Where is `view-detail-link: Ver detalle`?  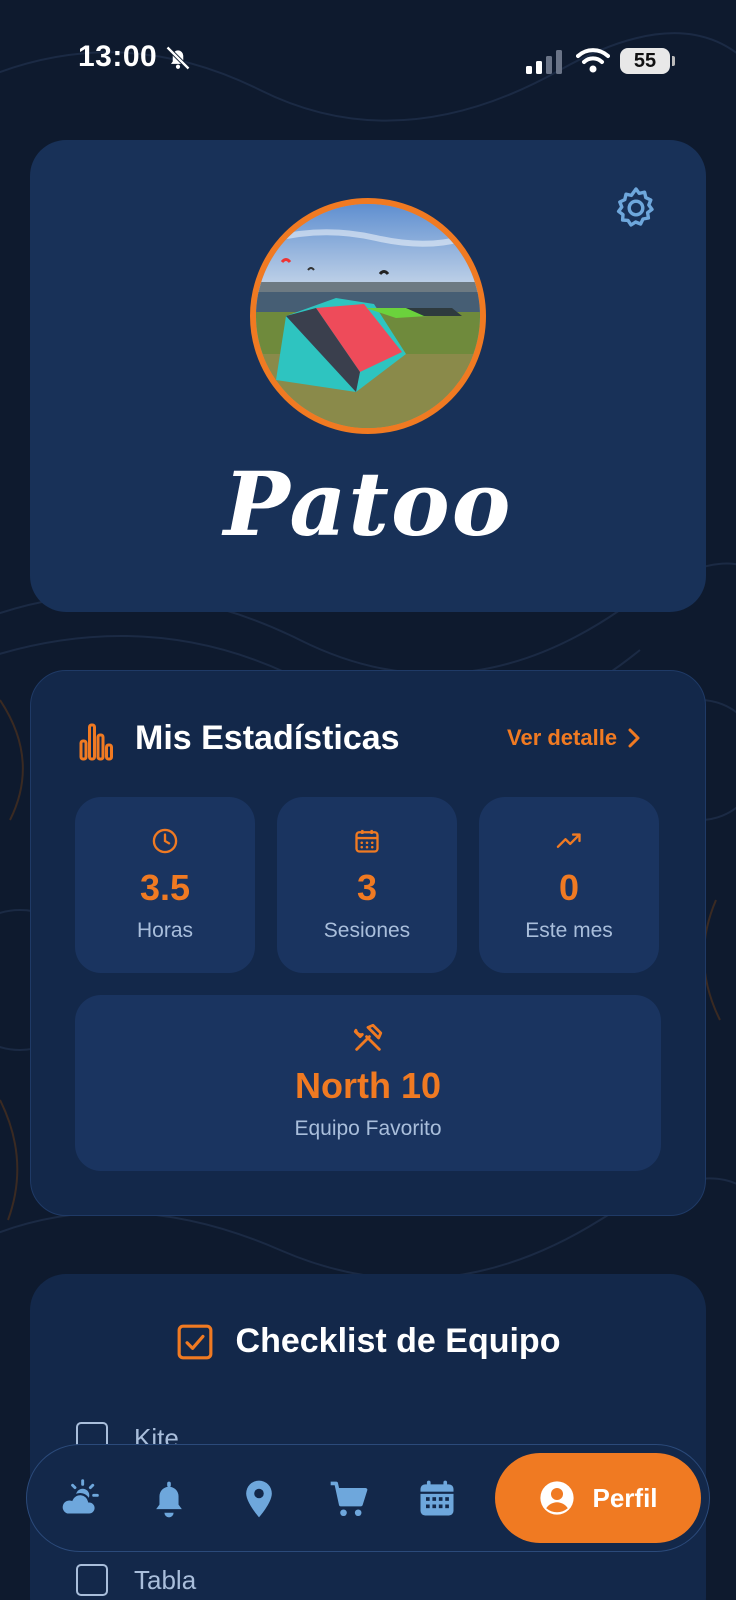 view-detail-link: Ver detalle is located at coordinates (574, 738).